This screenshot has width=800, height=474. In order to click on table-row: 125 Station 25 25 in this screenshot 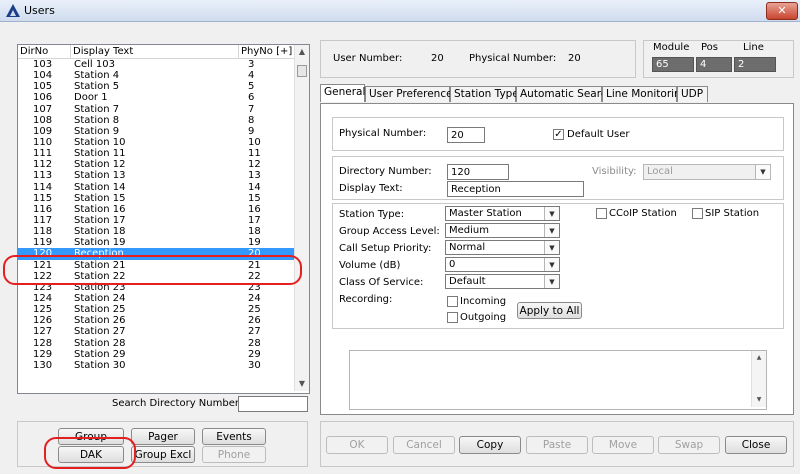, I will do `click(156, 309)`.